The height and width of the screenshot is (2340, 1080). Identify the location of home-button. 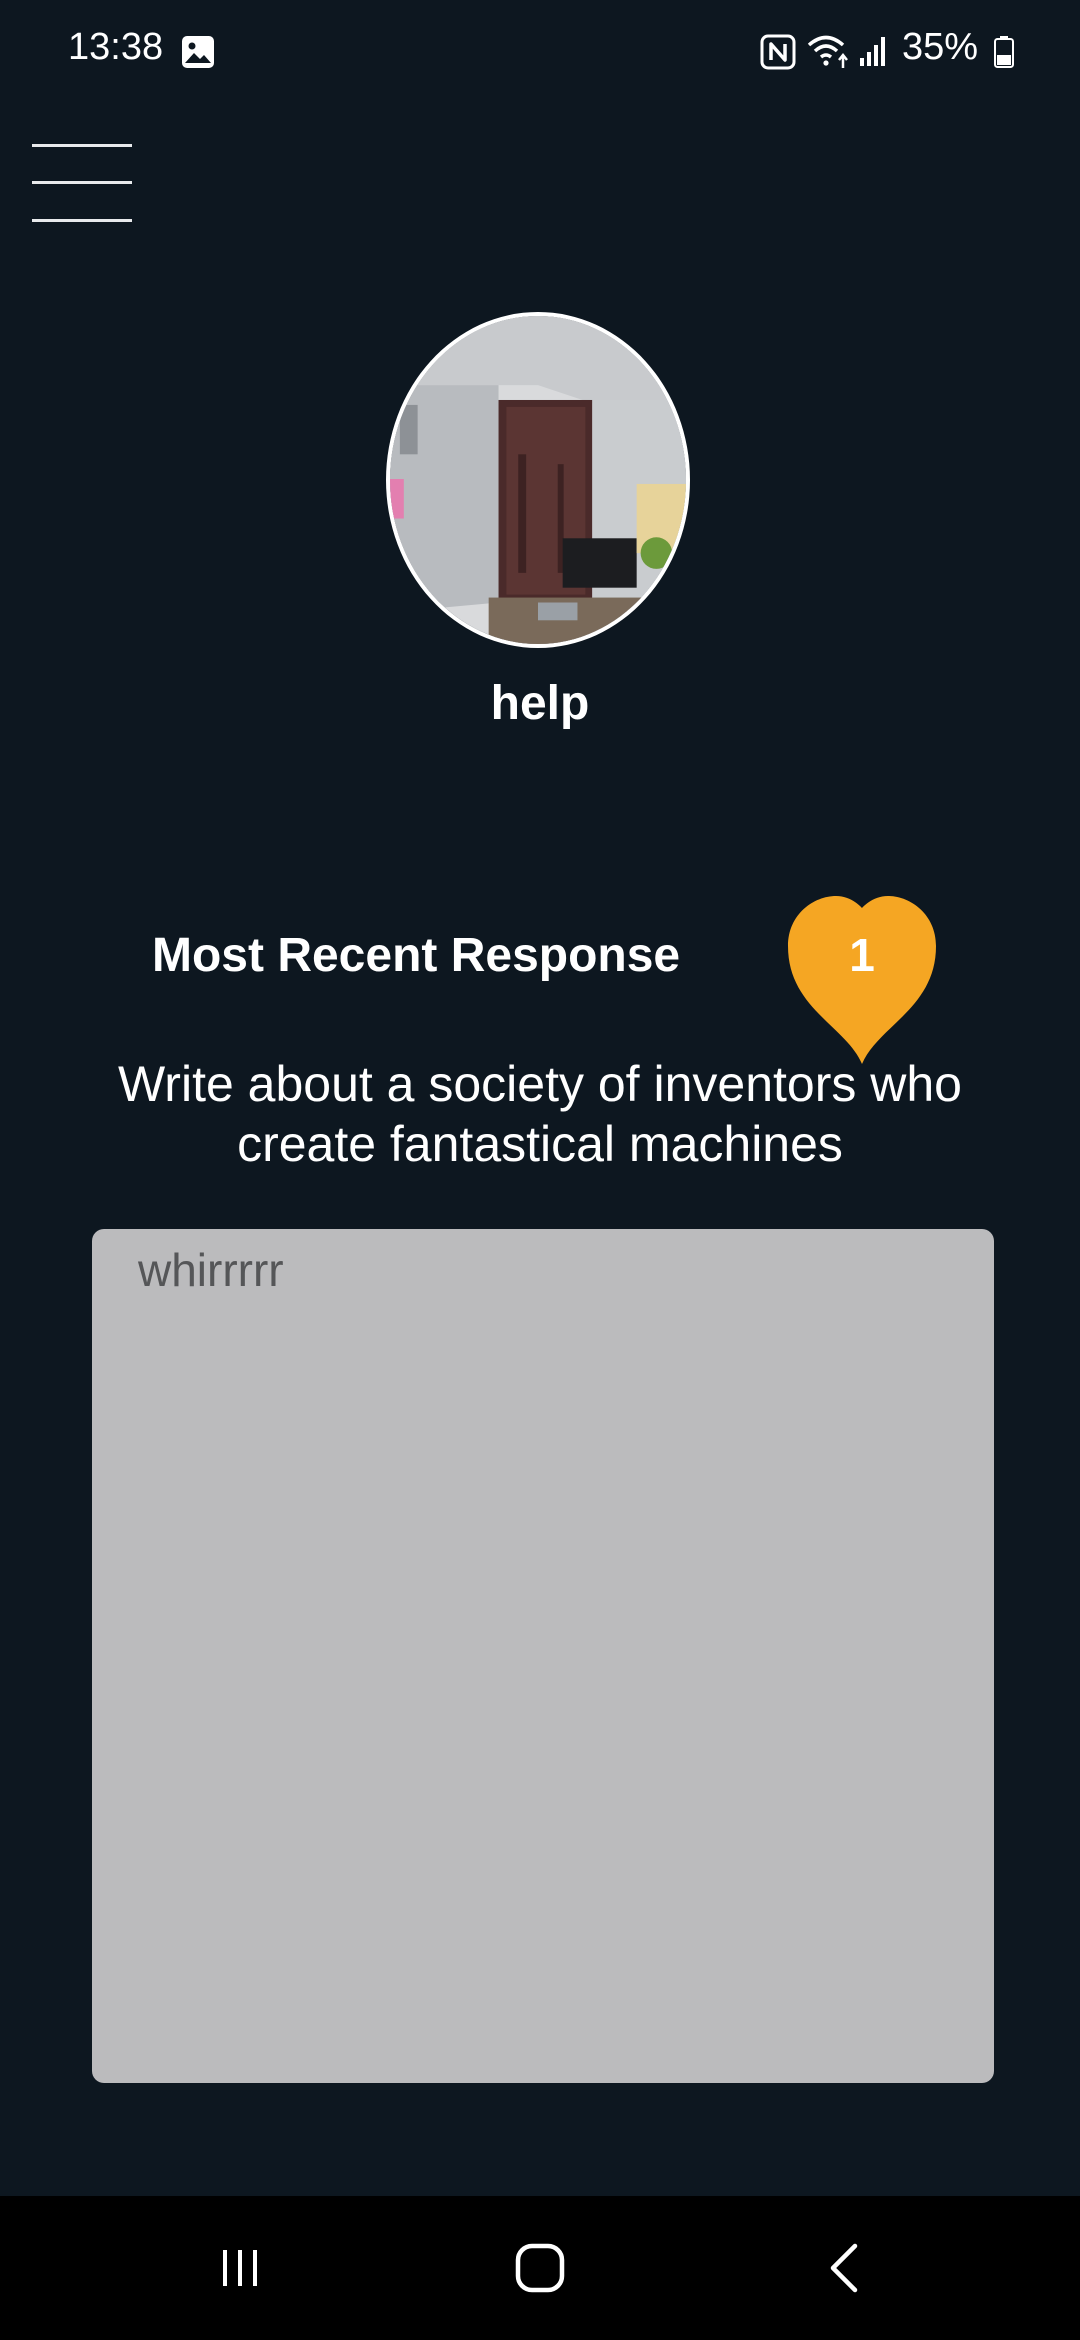
(540, 2268).